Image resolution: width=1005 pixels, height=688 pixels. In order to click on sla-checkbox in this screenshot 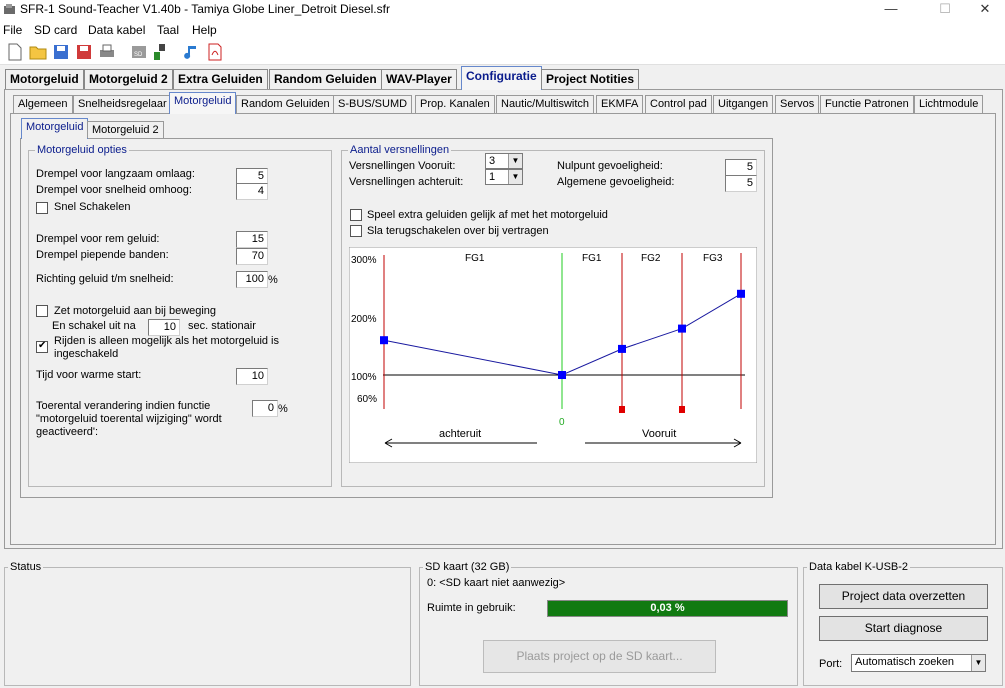, I will do `click(356, 231)`.